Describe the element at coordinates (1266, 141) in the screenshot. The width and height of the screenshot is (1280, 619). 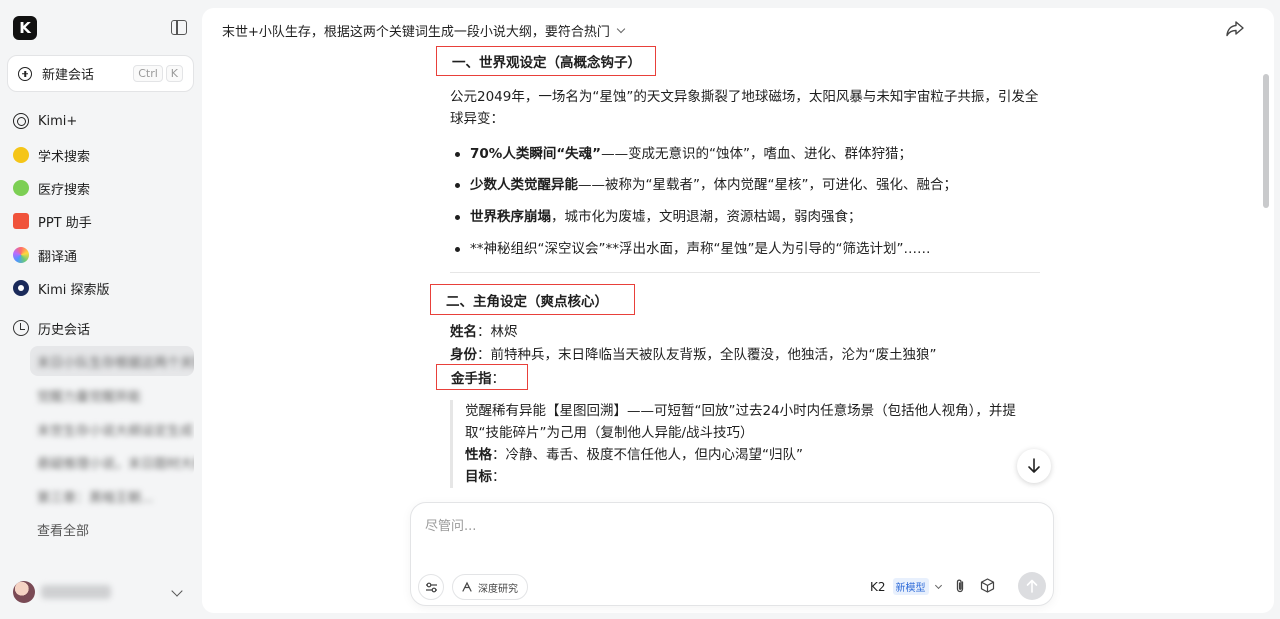
I see `scrollbar` at that location.